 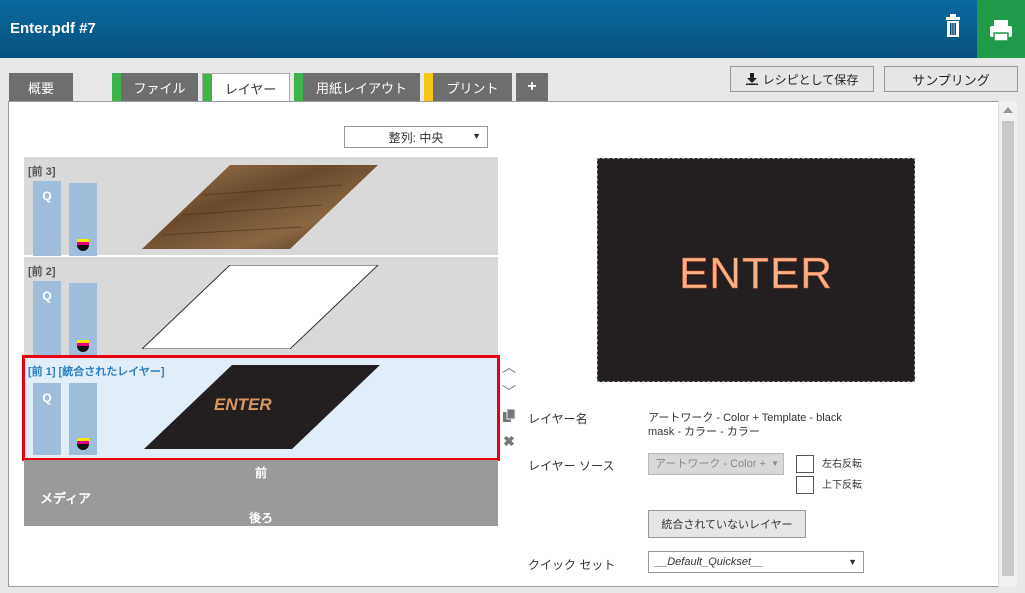 I want to click on layer-name-label: レイヤー名, so click(x=558, y=419).